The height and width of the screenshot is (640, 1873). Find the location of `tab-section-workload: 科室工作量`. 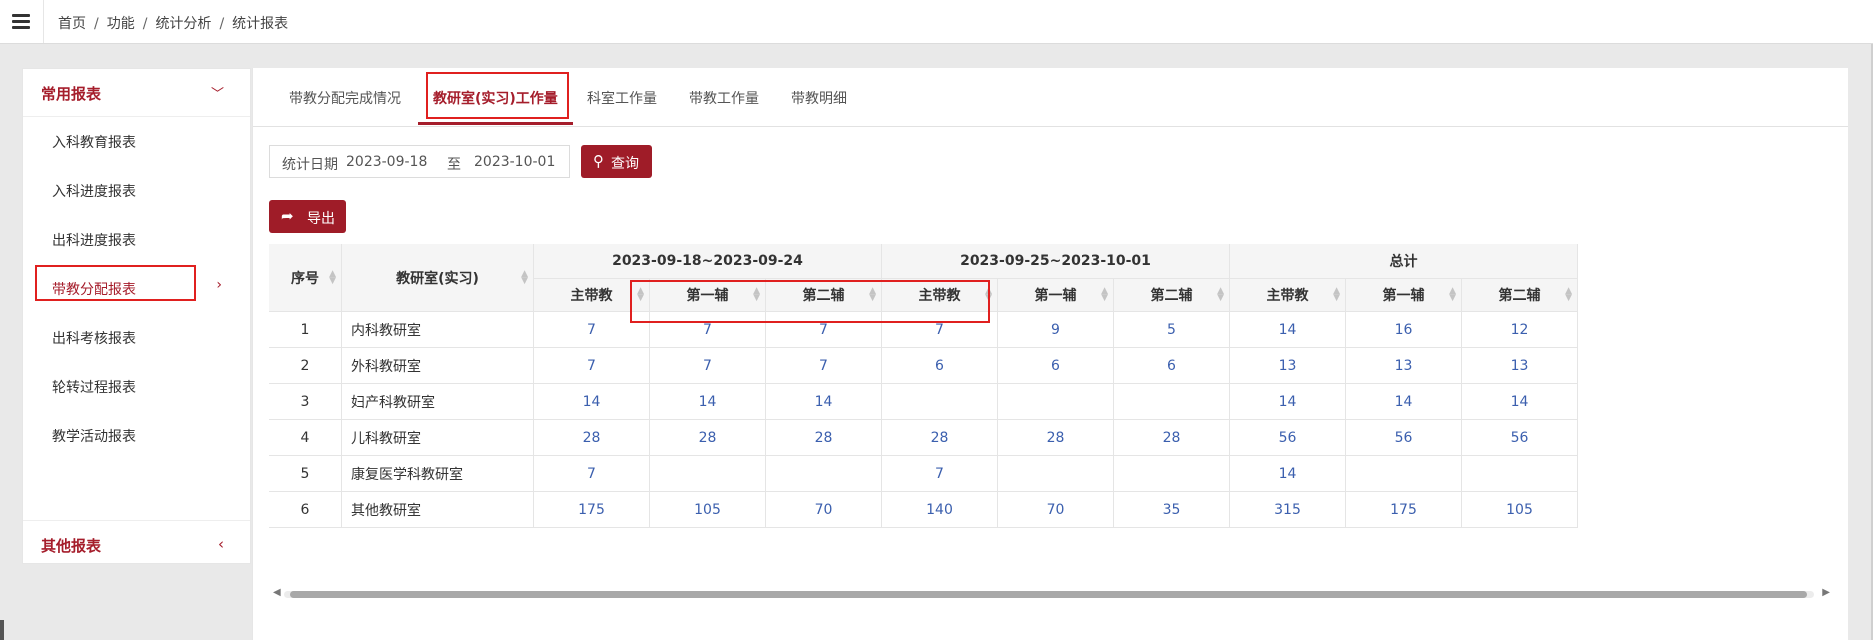

tab-section-workload: 科室工作量 is located at coordinates (622, 98).